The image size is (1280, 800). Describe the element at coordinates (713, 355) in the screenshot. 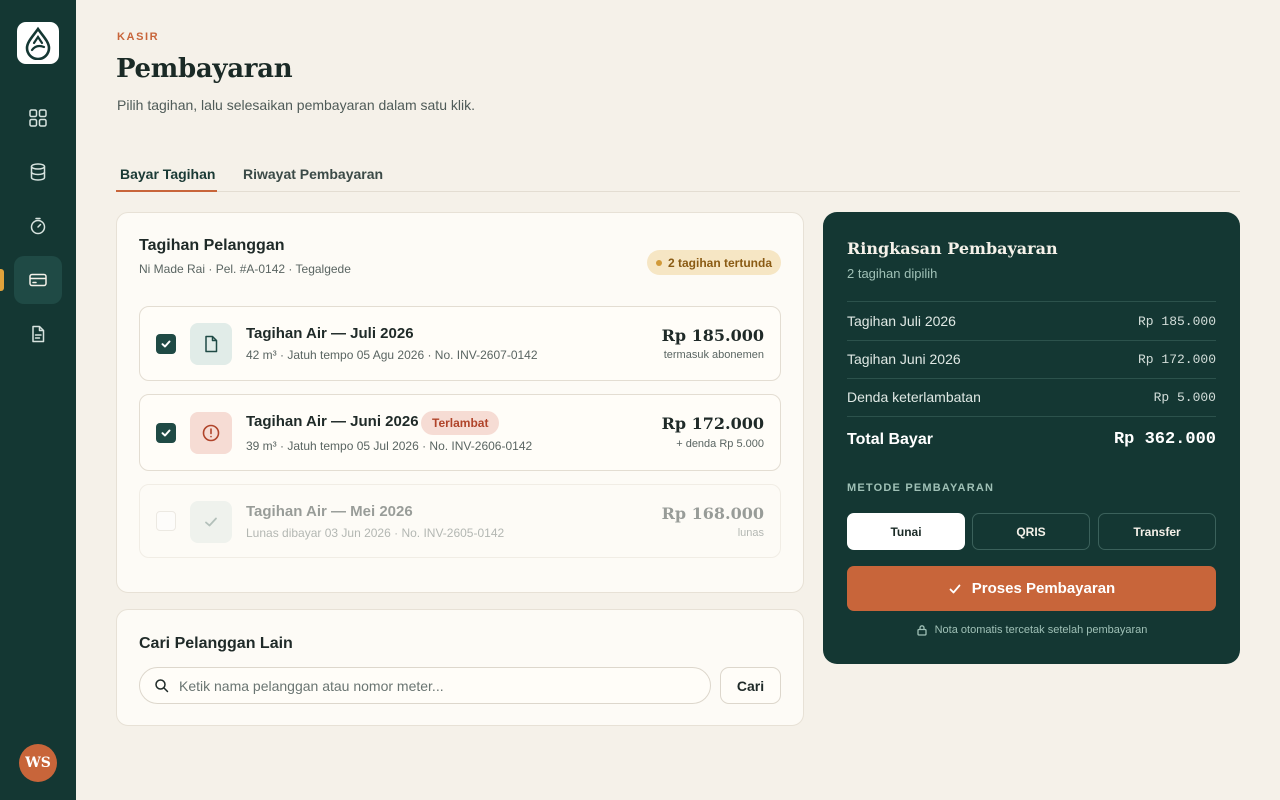

I see `bill-note: termasuk abonemen` at that location.